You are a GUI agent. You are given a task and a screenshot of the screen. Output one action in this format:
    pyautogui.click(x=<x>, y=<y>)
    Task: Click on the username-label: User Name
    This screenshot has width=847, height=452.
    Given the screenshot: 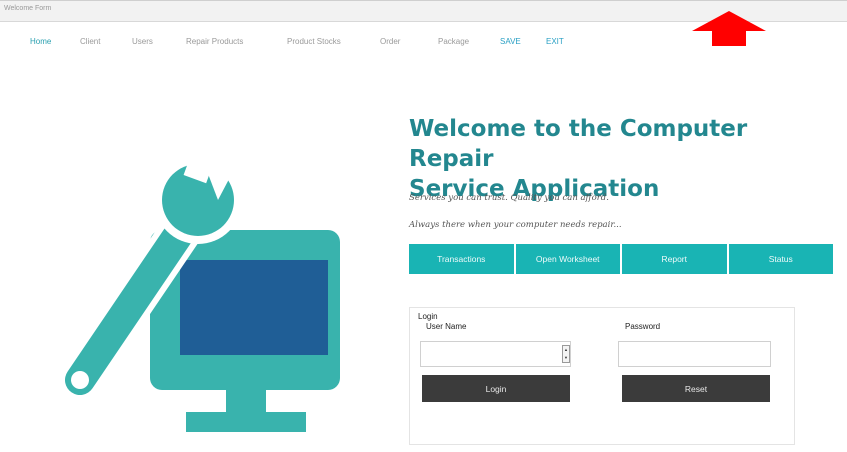 What is the action you would take?
    pyautogui.click(x=446, y=326)
    